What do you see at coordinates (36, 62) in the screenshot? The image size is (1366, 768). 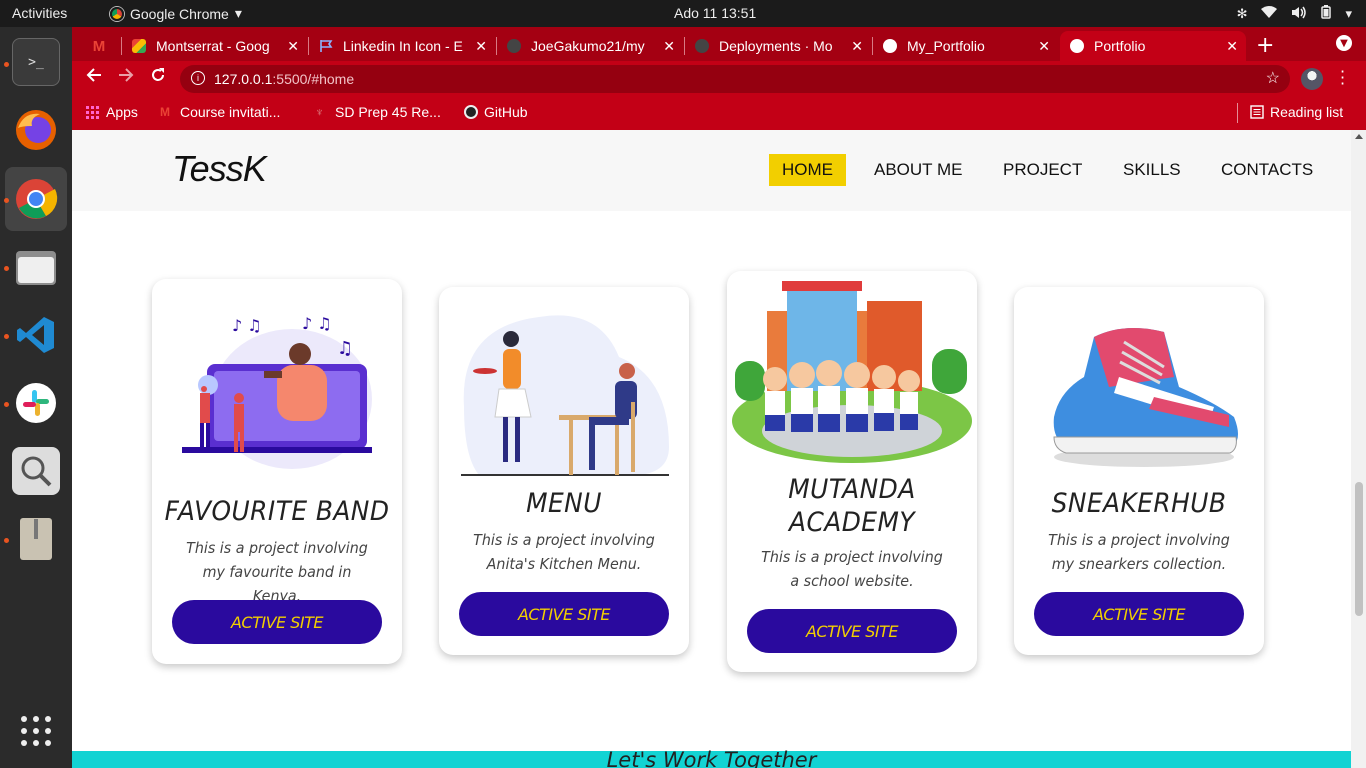 I see `terminal-icon: >_` at bounding box center [36, 62].